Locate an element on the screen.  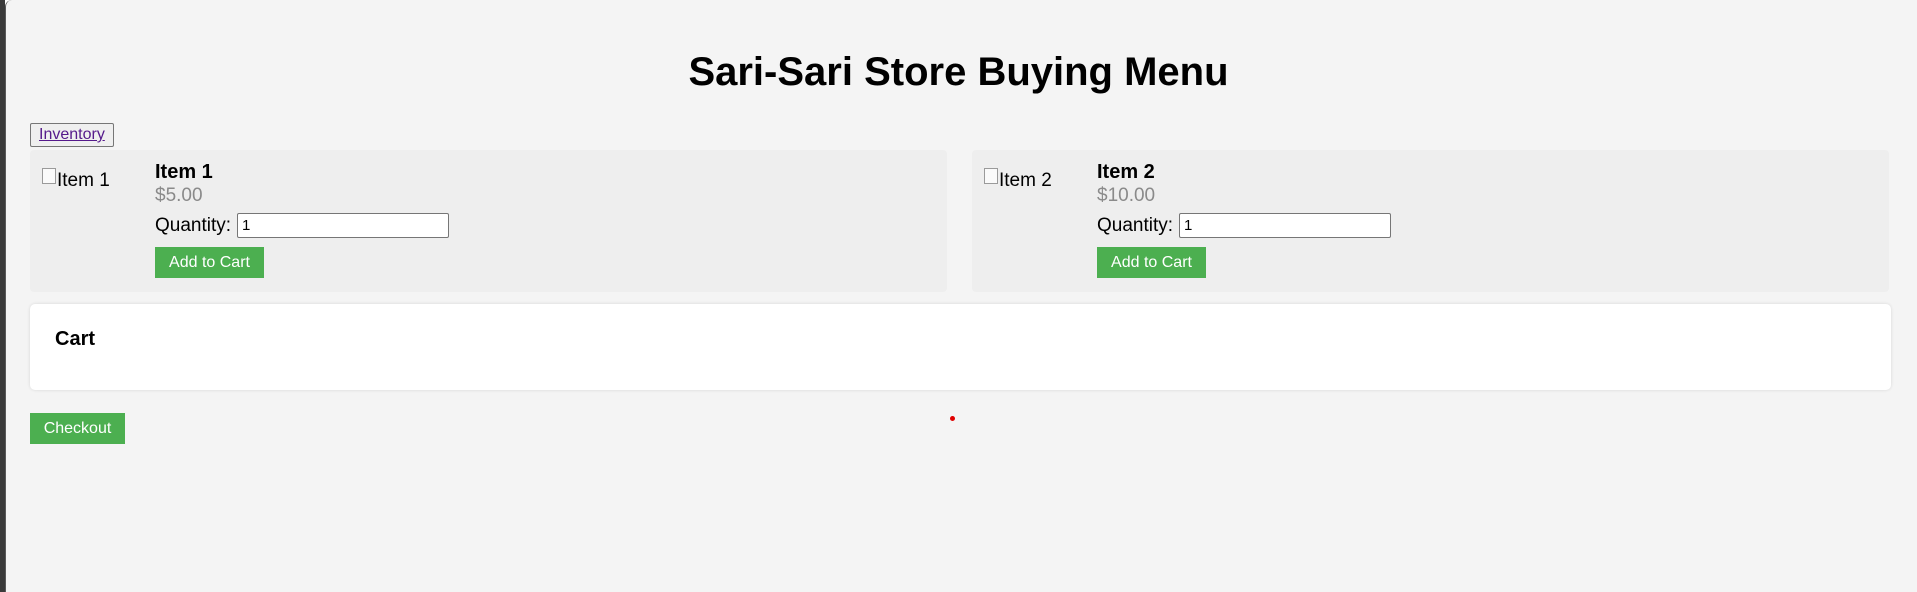
product-price: $10.00 is located at coordinates (1126, 195).